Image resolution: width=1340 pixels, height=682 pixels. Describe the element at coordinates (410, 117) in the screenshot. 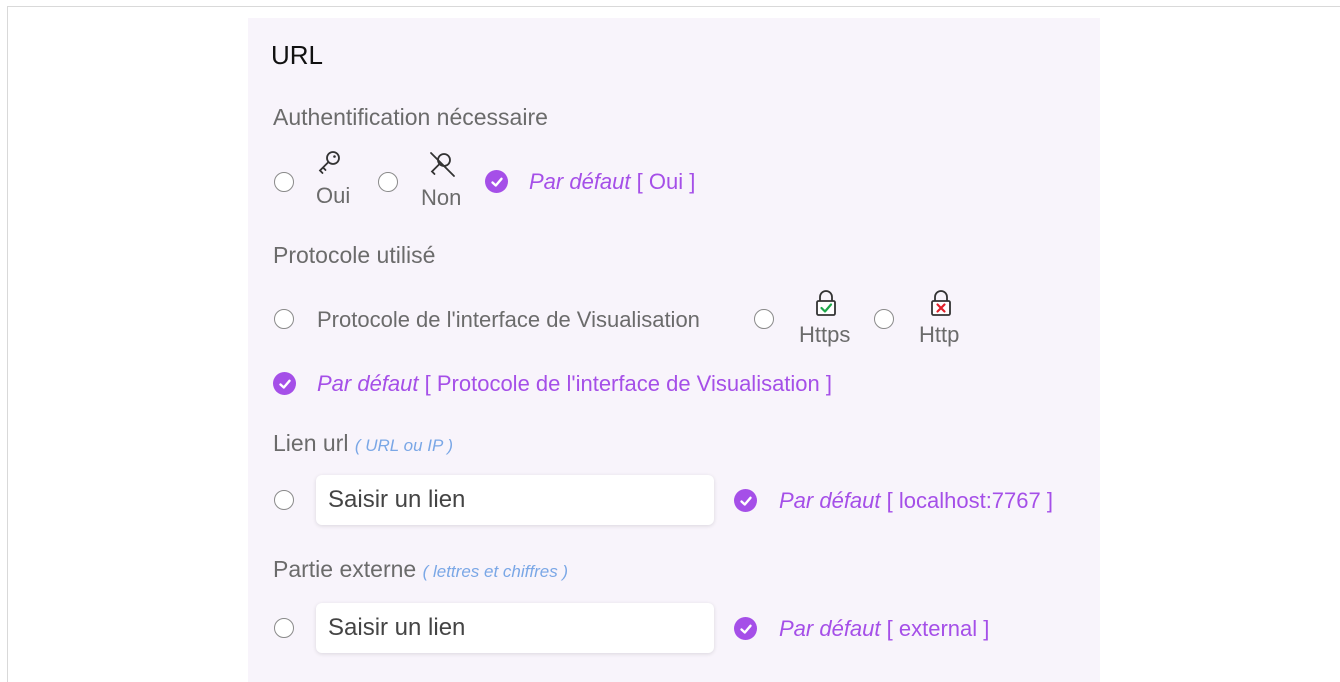

I see `auth-label: Authentification nécessaire` at that location.